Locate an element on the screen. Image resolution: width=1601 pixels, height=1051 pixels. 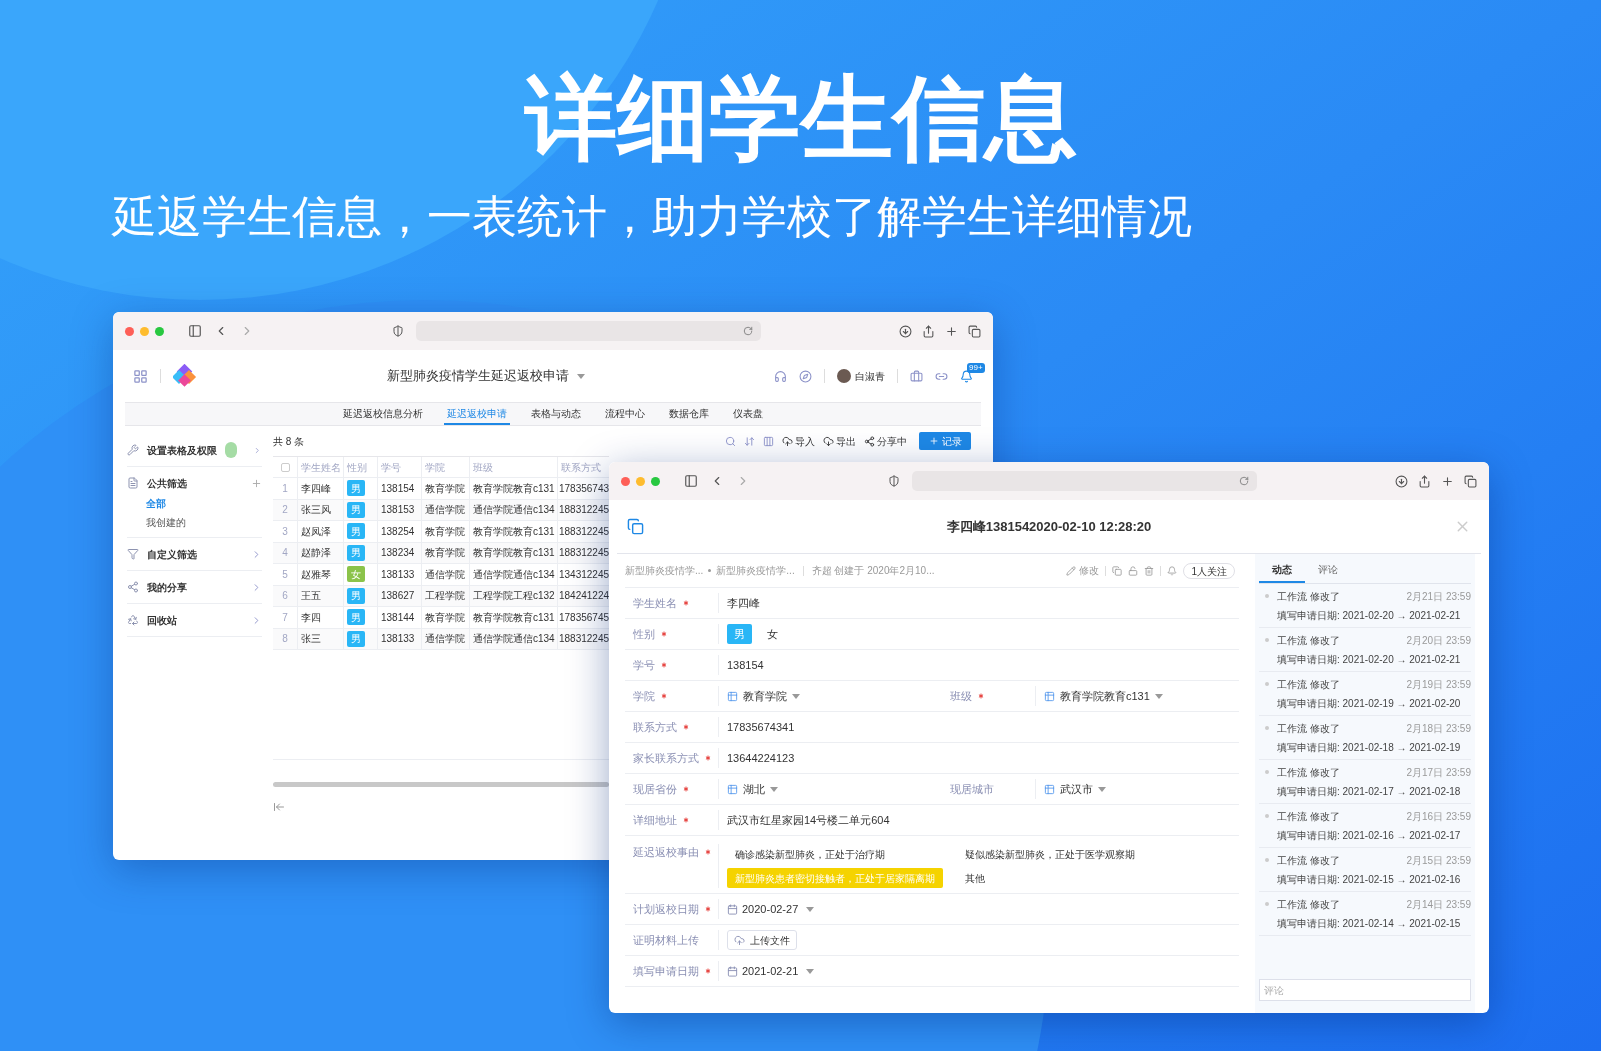
comment-field: 评论 is located at coordinates (1365, 990).